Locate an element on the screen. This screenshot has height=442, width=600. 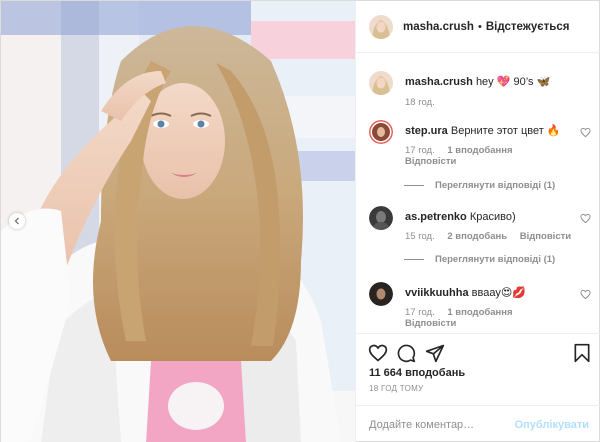
caption-body: masha.crush hey 💖 90’s 🦋 is located at coordinates (492, 82).